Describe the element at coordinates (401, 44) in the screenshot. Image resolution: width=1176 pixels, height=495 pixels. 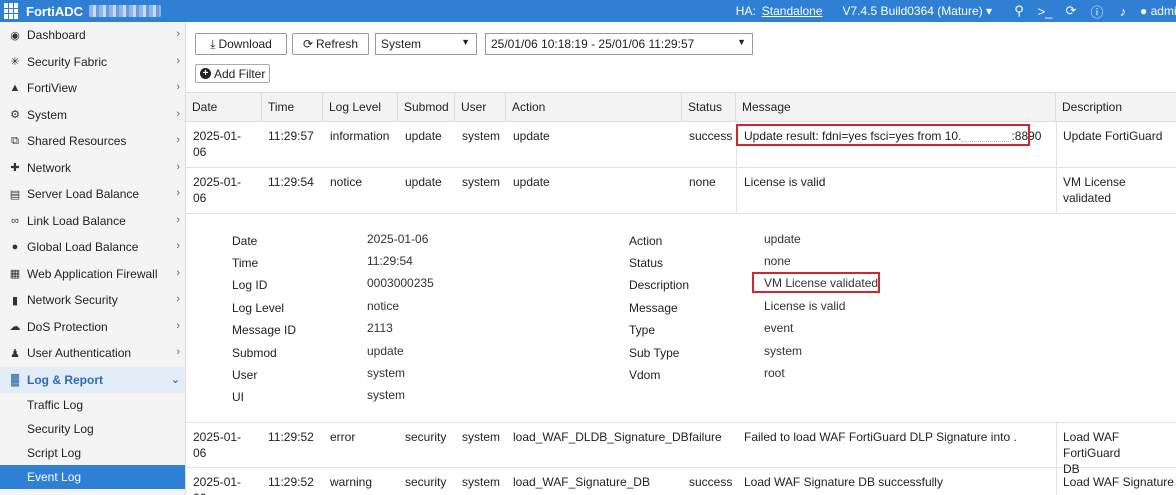
I see `log-category-value: System` at that location.